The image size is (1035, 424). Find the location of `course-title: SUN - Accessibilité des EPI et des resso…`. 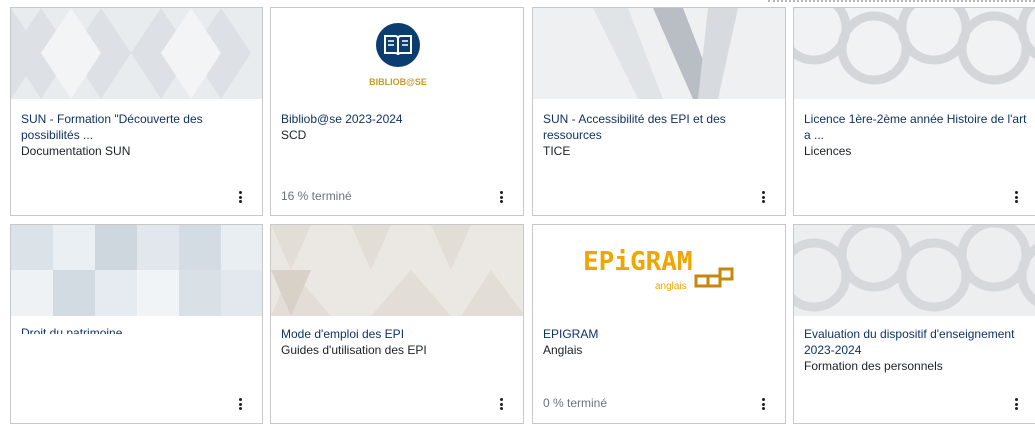

course-title: SUN - Accessibilité des EPI et des resso… is located at coordinates (659, 127).